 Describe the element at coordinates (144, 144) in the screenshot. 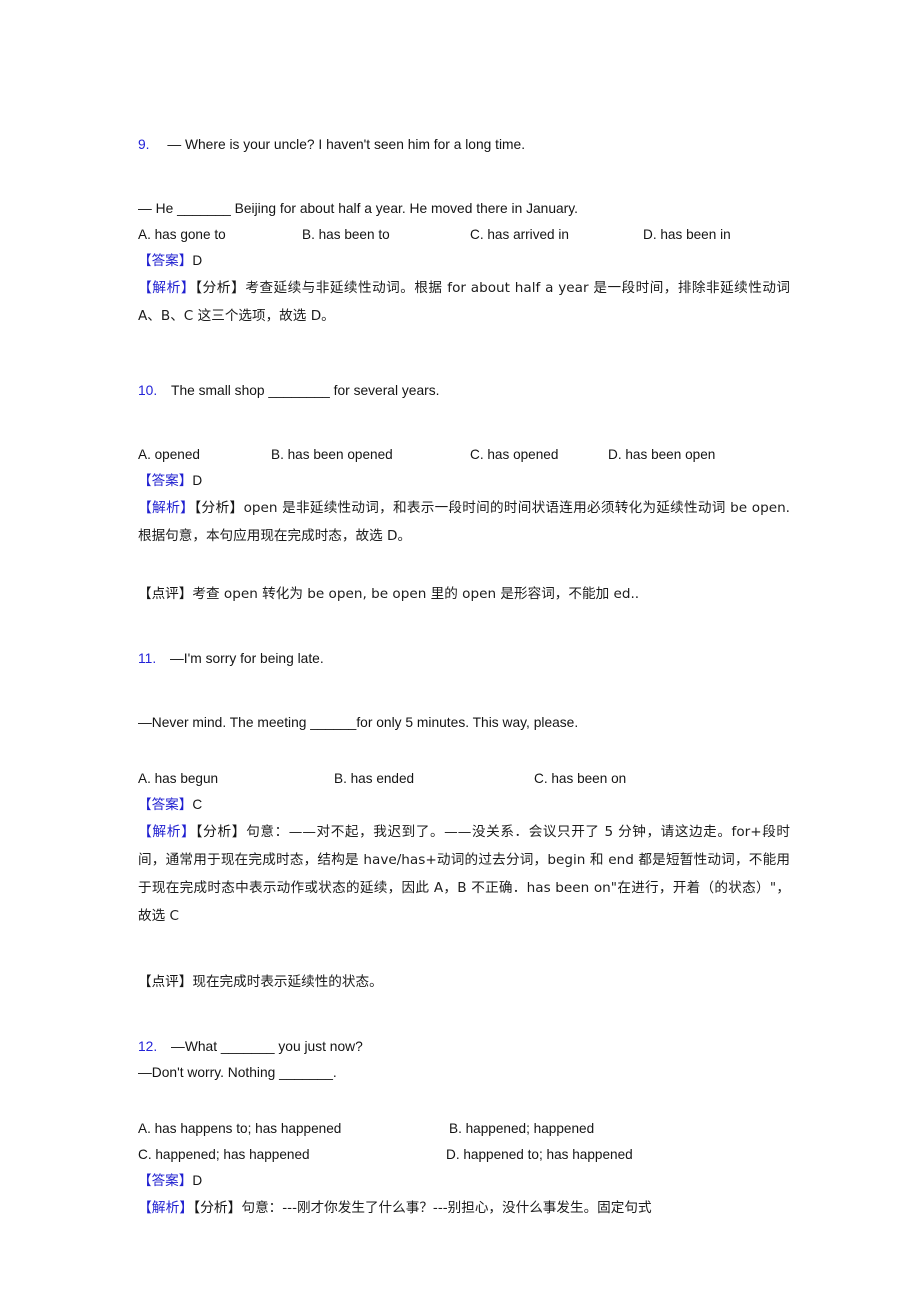

I see `question-number-9: 9.` at that location.